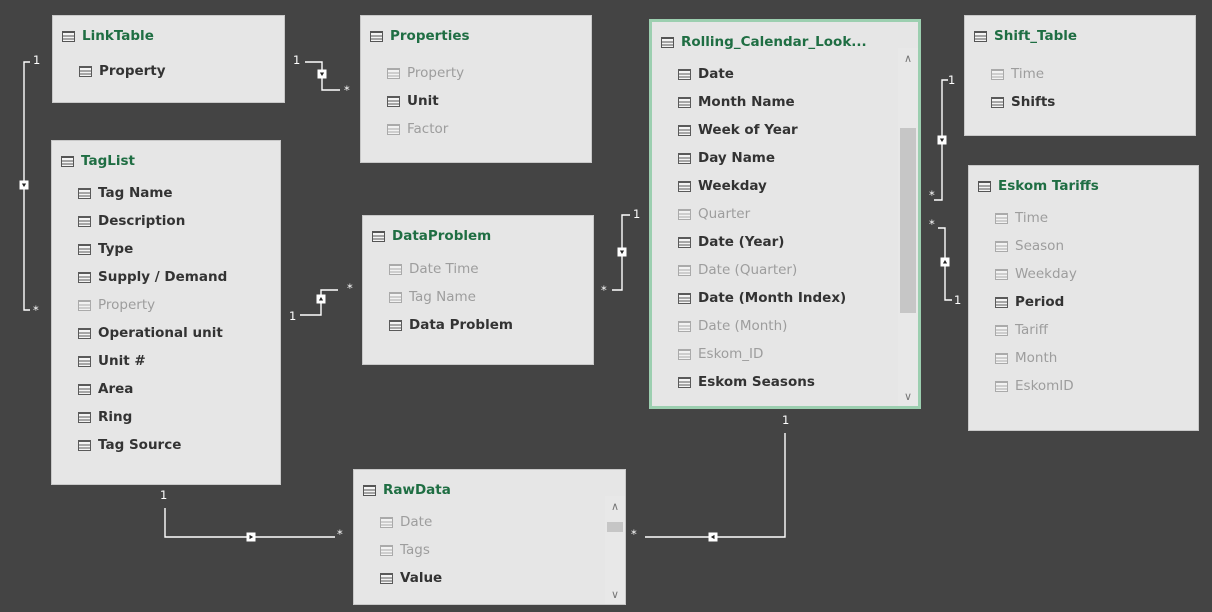 This screenshot has height=612, width=1212. I want to click on relationship-line, so click(715, 485).